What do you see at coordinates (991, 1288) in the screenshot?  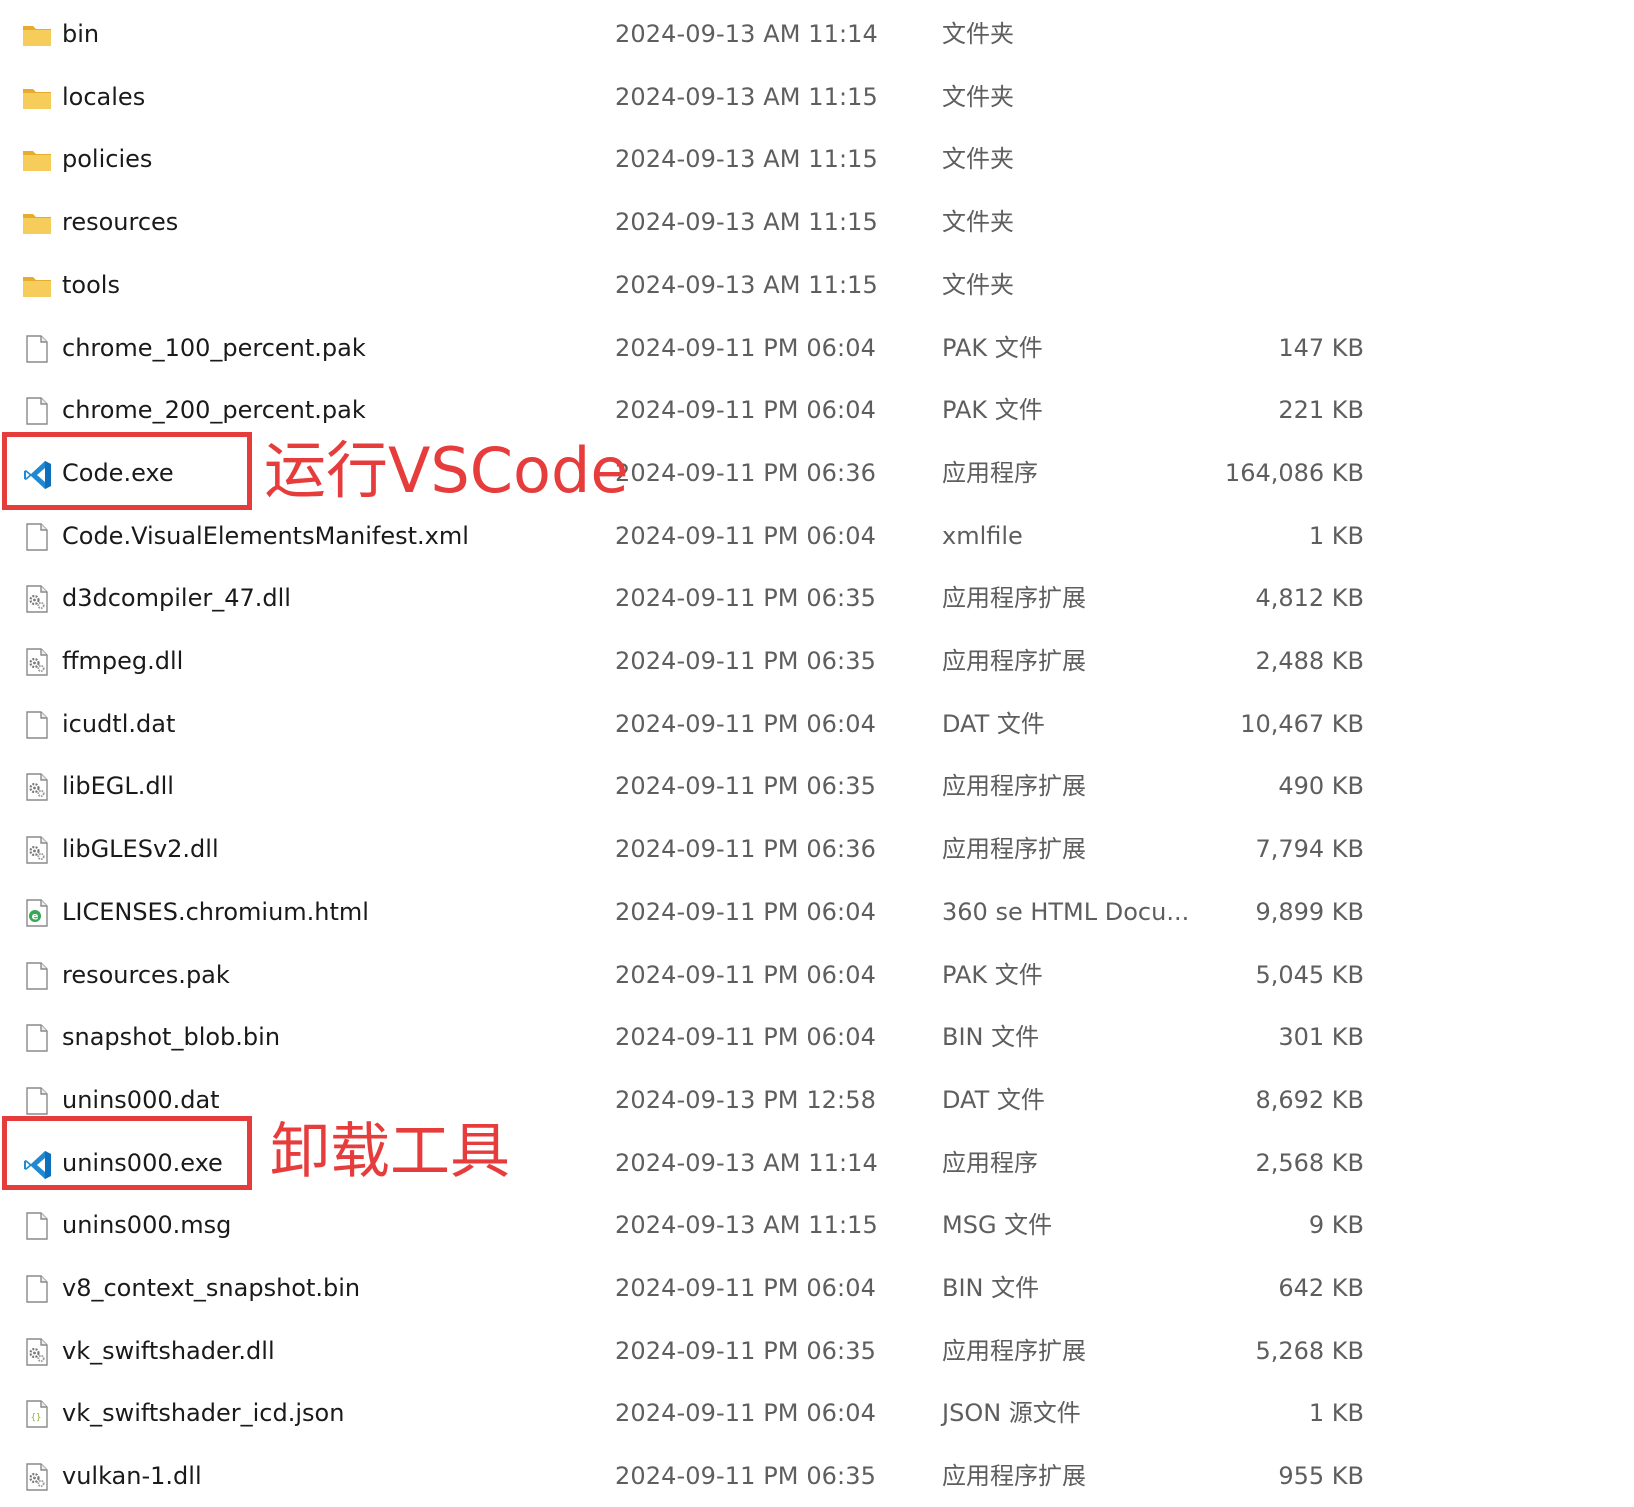 I see `file-type: BIN 文件` at bounding box center [991, 1288].